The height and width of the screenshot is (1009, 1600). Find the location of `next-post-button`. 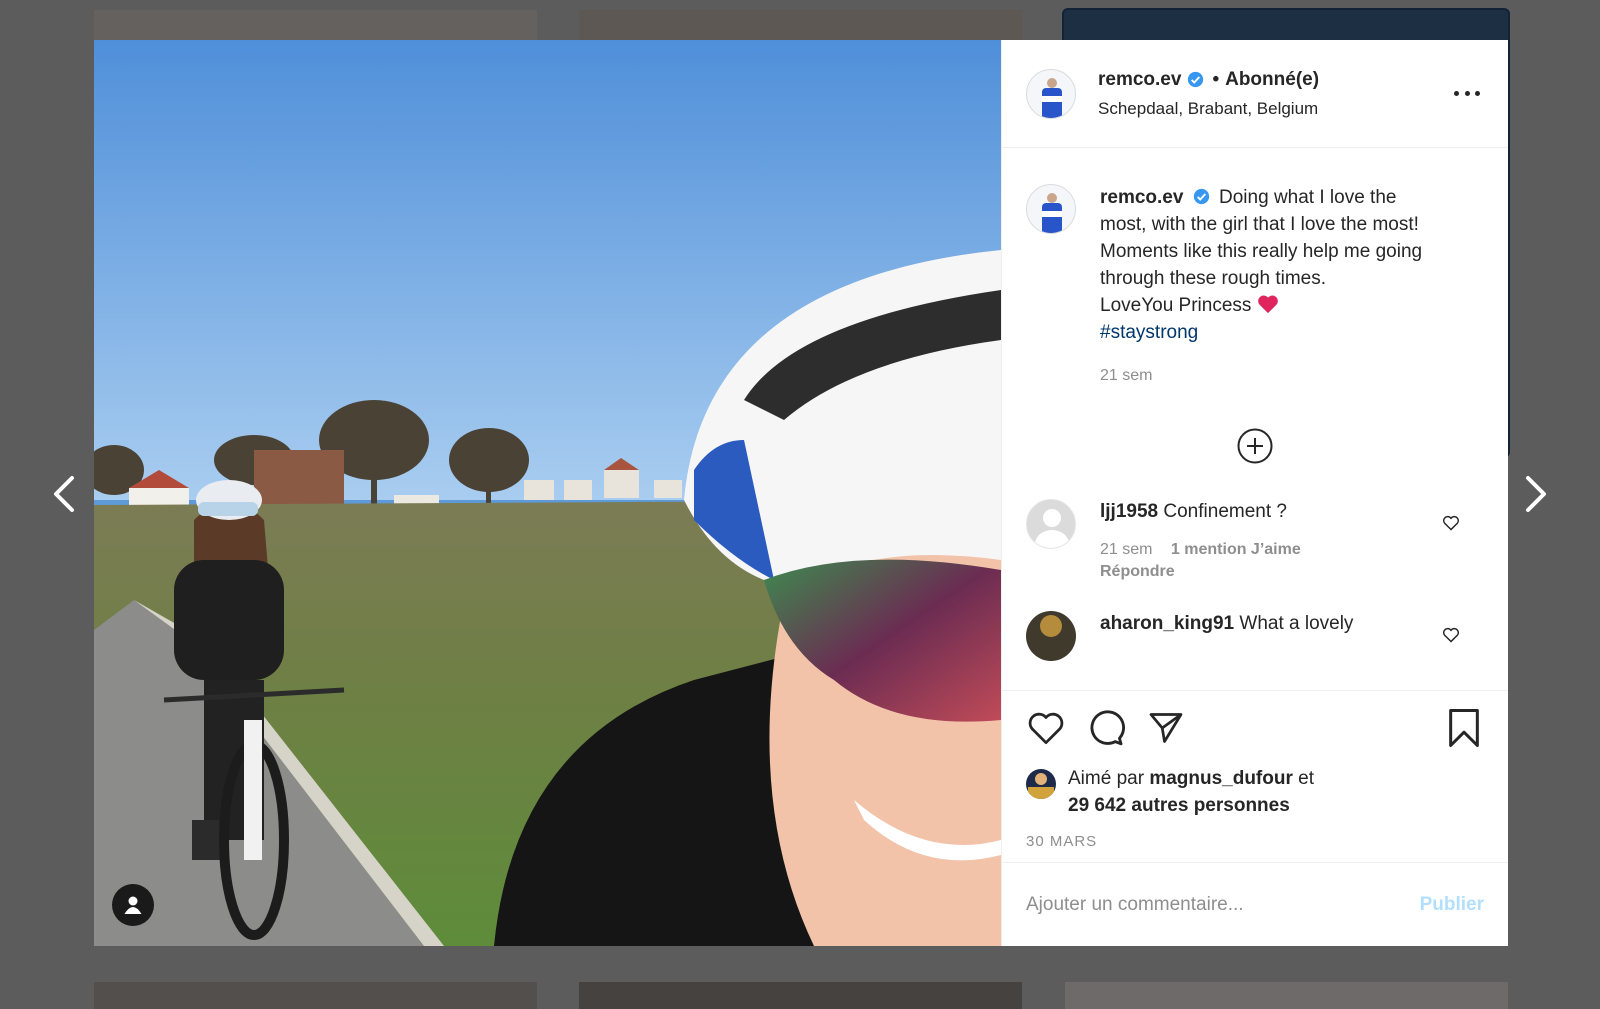

next-post-button is located at coordinates (1536, 494).